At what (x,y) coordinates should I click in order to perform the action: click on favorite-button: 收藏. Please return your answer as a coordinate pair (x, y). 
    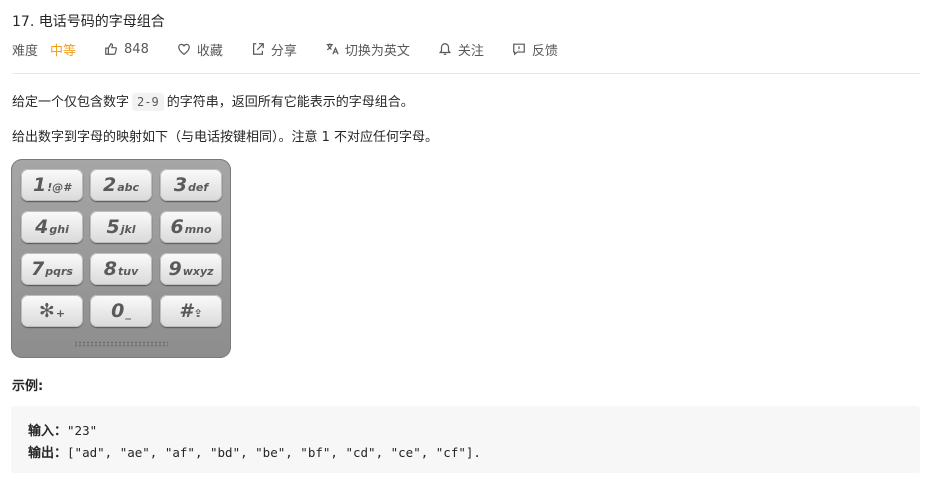
    Looking at the image, I should click on (200, 49).